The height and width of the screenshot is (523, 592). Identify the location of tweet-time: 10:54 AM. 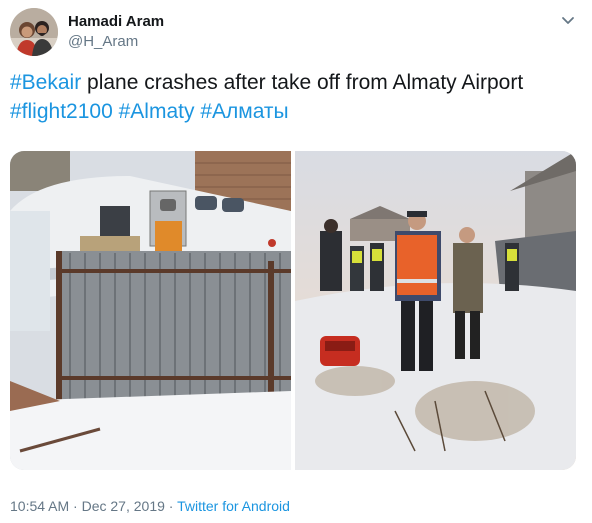
(39, 506).